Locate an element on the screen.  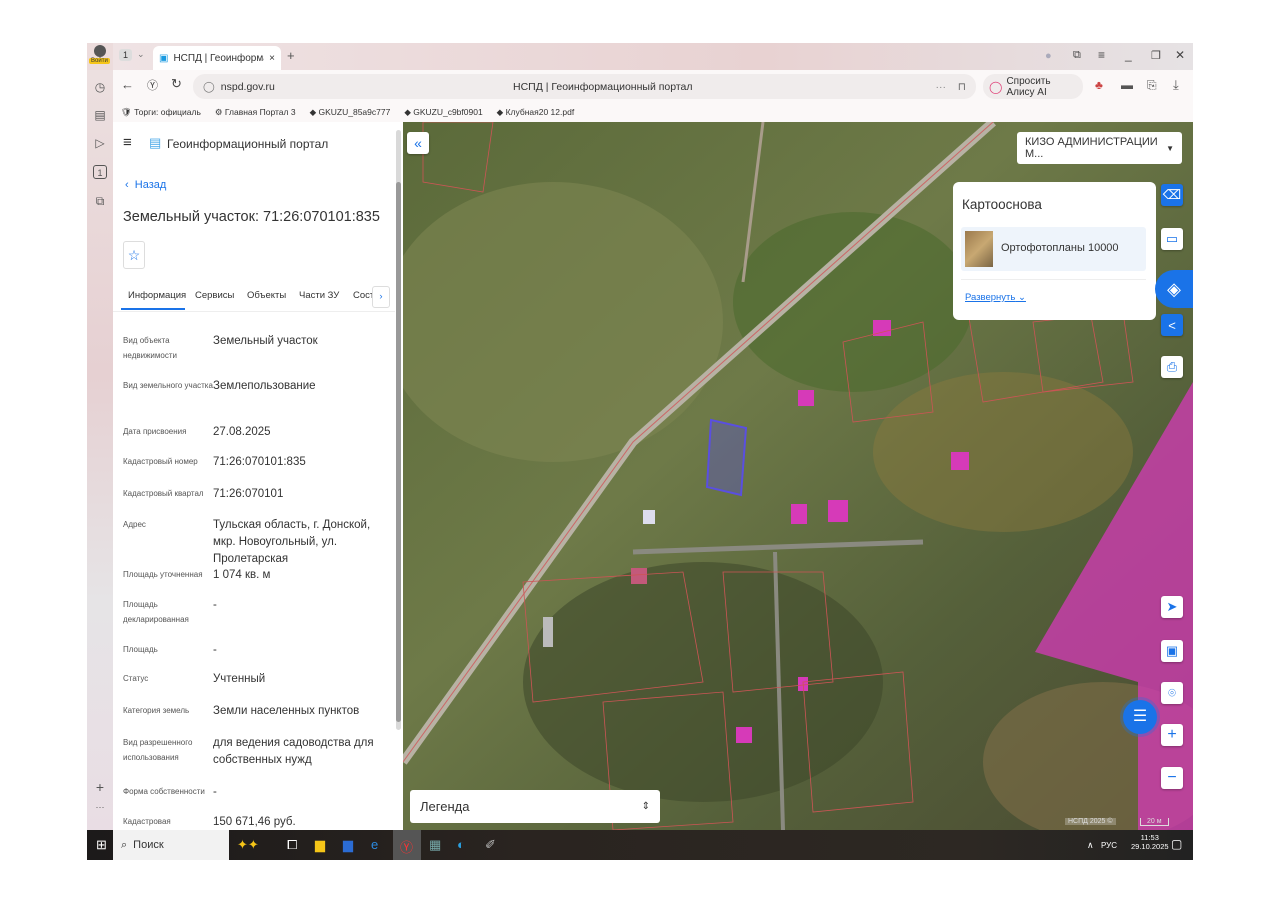
tab-information: Информация is located at coordinates (157, 295).